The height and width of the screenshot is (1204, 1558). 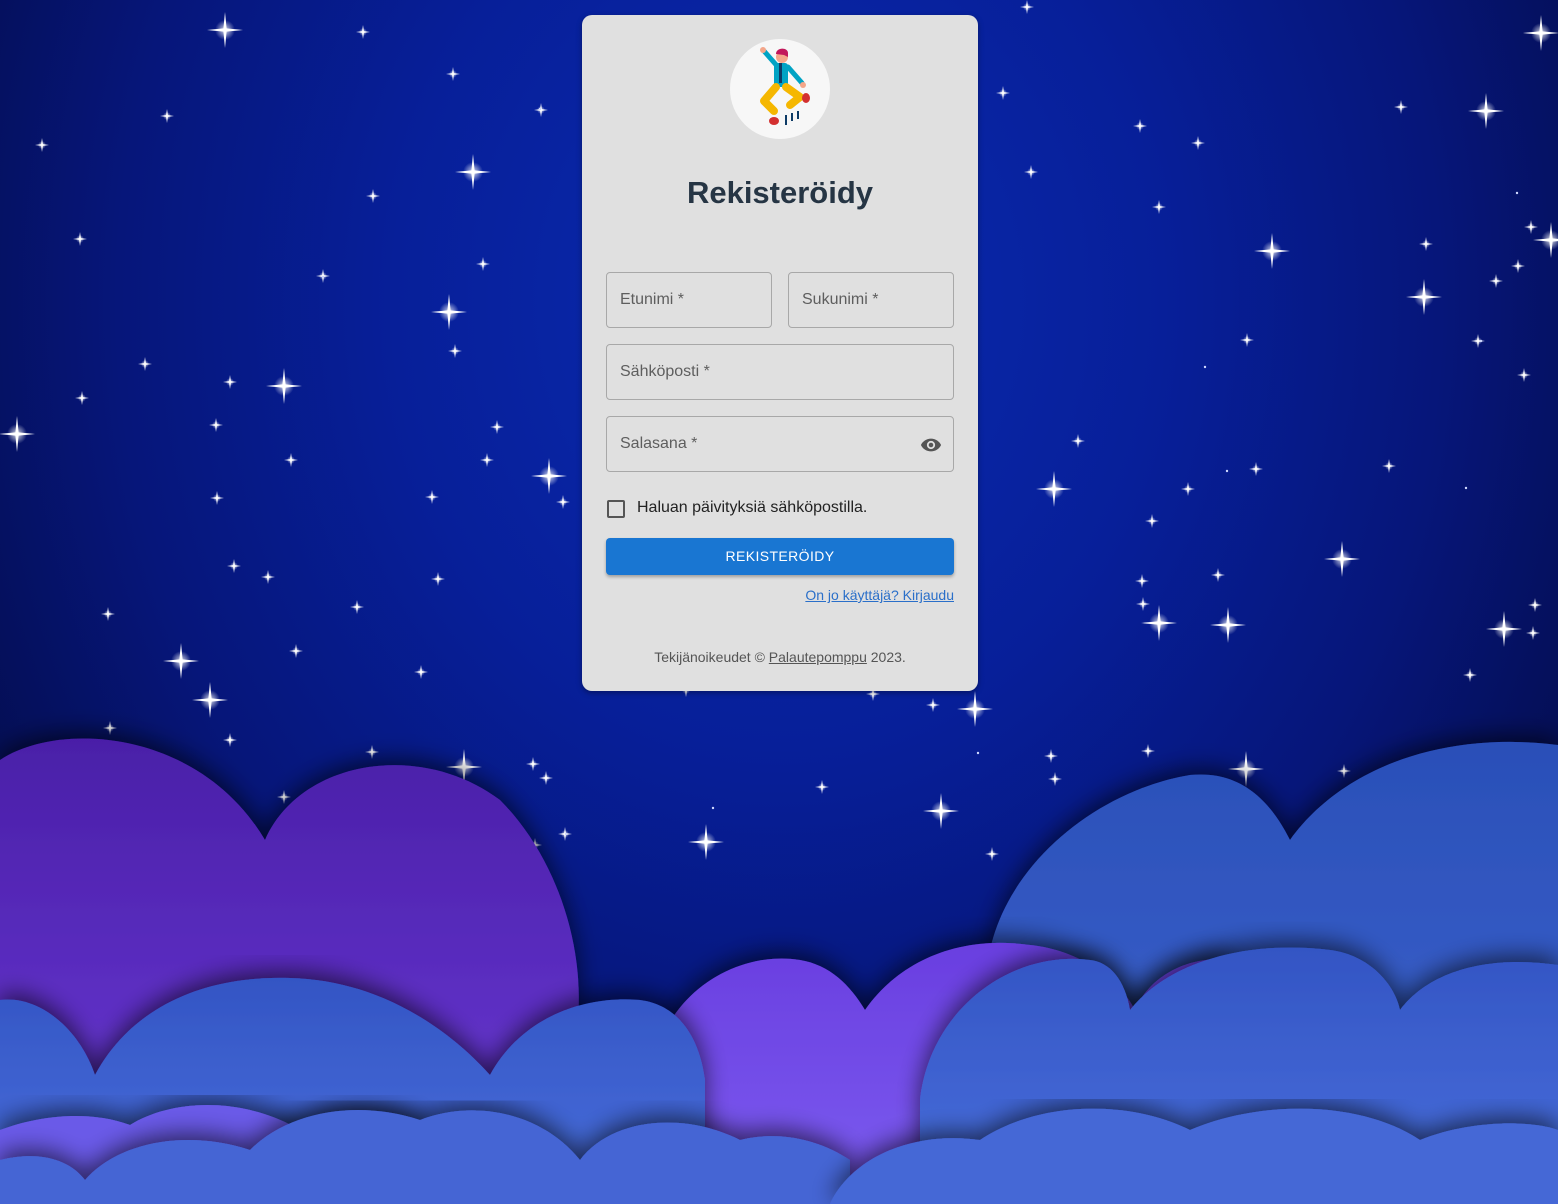 What do you see at coordinates (780, 192) in the screenshot?
I see `page-title: Rekisteröidy` at bounding box center [780, 192].